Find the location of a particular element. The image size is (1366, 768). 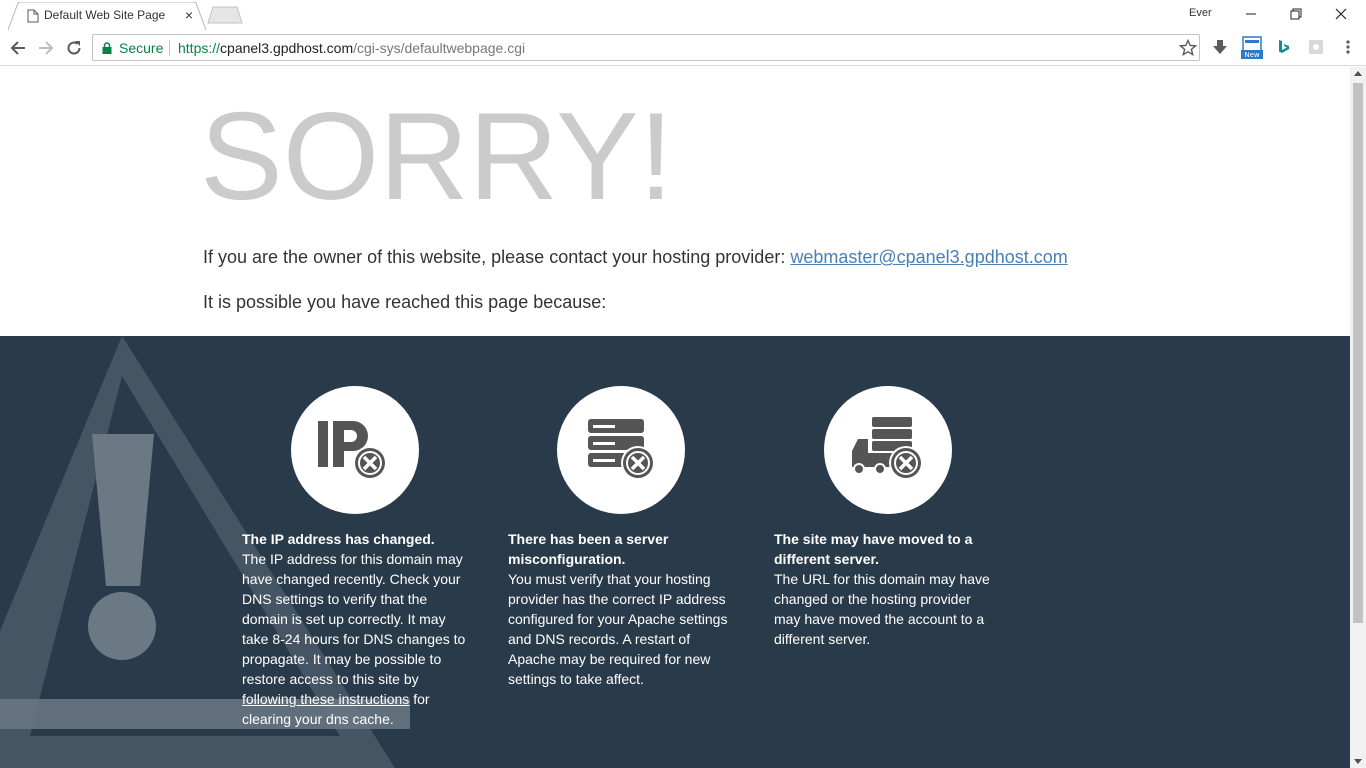

puzzle-extension-icon is located at coordinates (1316, 47).